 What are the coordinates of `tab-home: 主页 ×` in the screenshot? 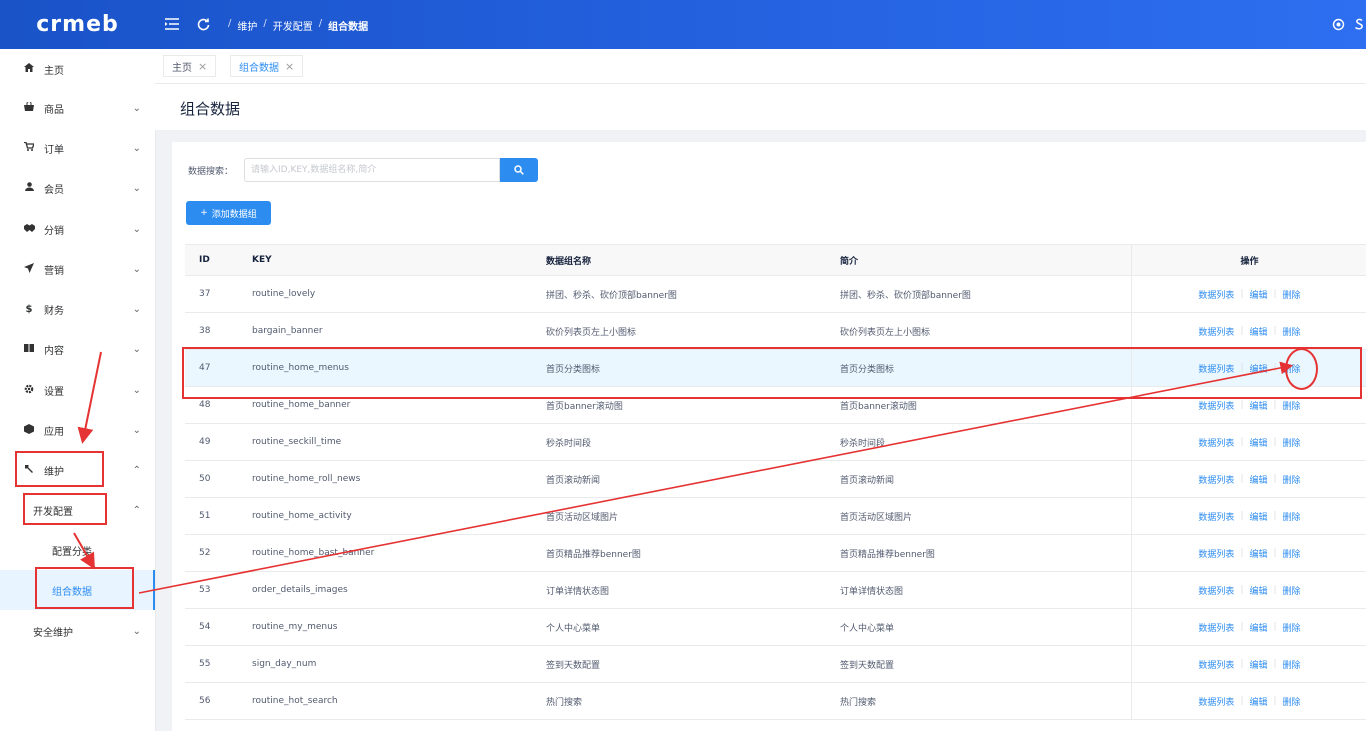 It's located at (190, 66).